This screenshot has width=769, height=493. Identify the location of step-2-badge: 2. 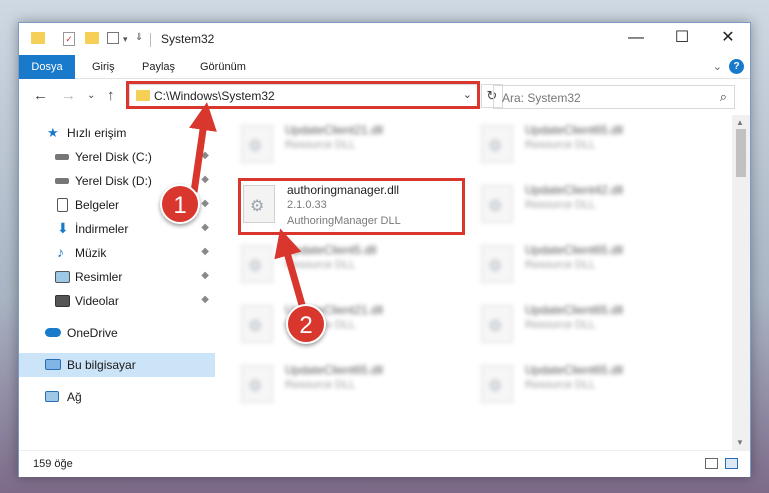
(306, 324).